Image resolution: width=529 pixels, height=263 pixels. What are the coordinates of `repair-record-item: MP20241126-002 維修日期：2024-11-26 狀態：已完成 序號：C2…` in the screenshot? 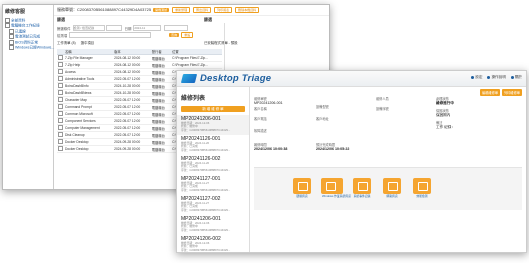 It's located at (213, 165).